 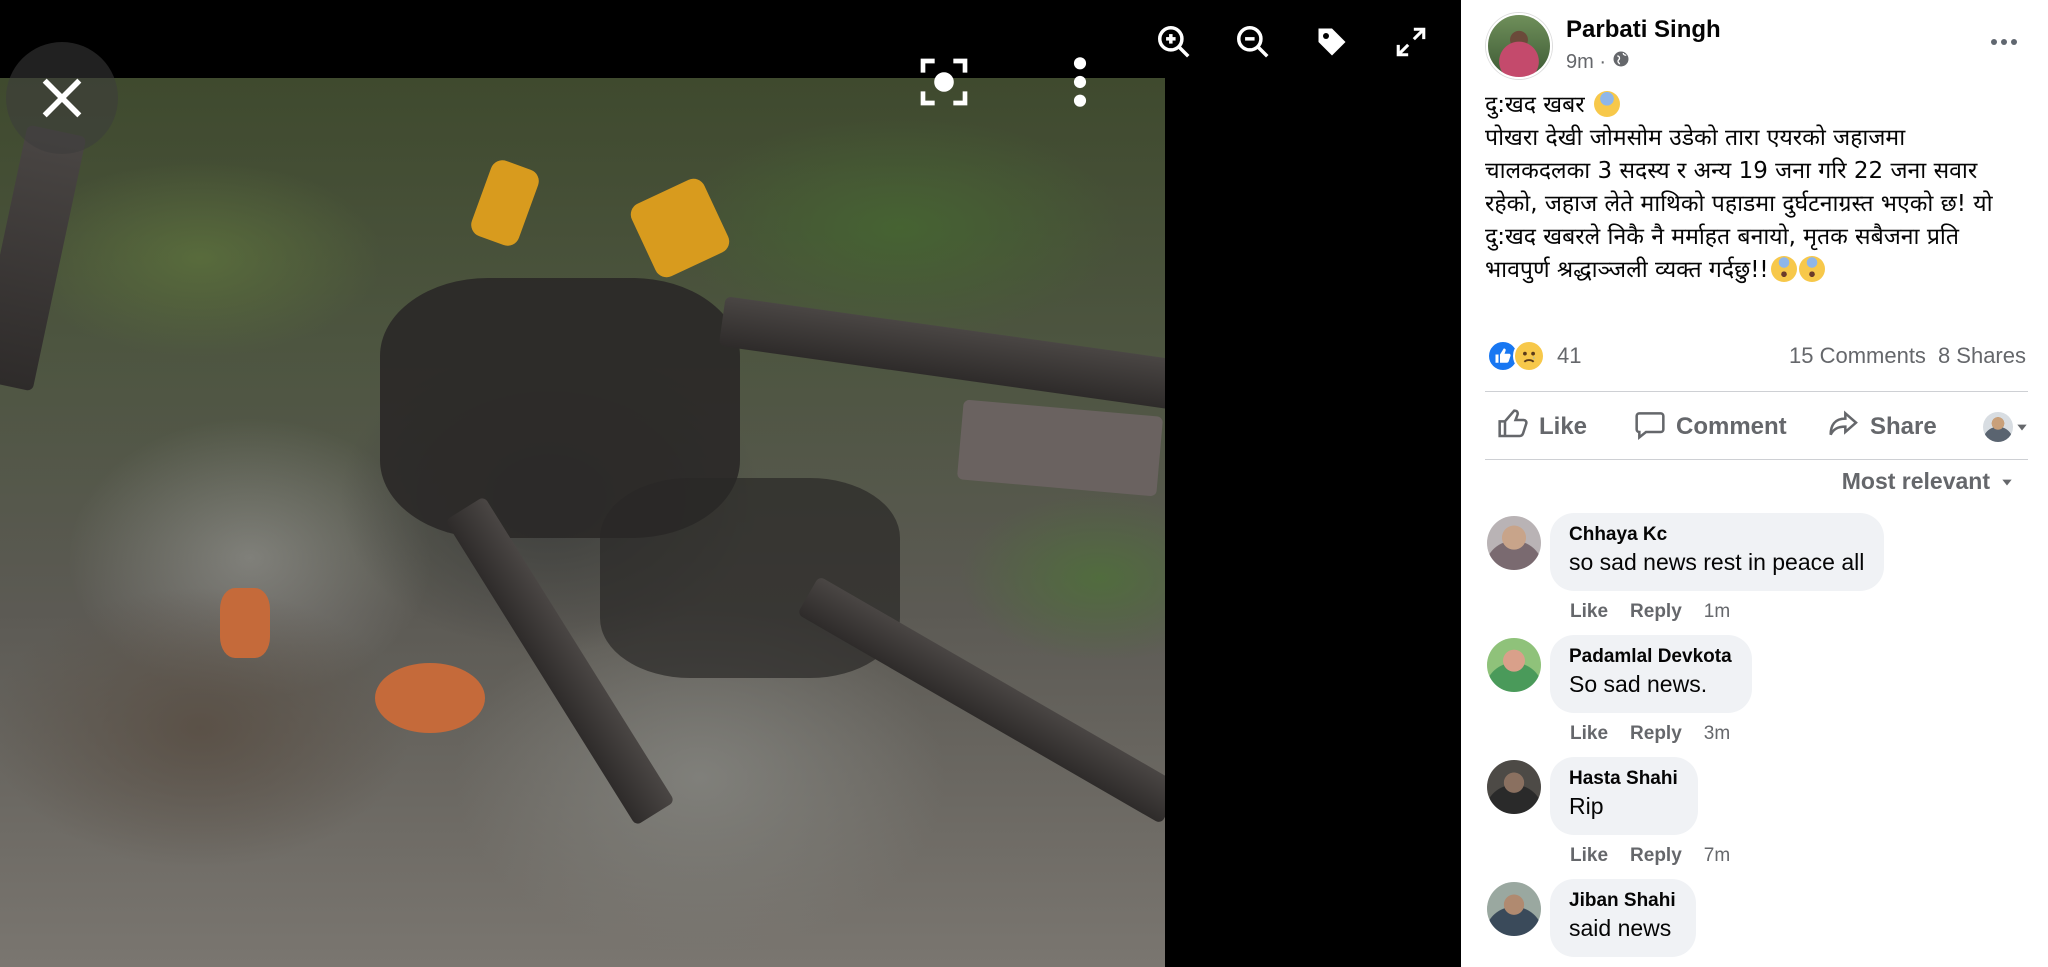 I want to click on comment-bubble: Chhaya Kc so sad news rest in peace all, so click(x=1717, y=552).